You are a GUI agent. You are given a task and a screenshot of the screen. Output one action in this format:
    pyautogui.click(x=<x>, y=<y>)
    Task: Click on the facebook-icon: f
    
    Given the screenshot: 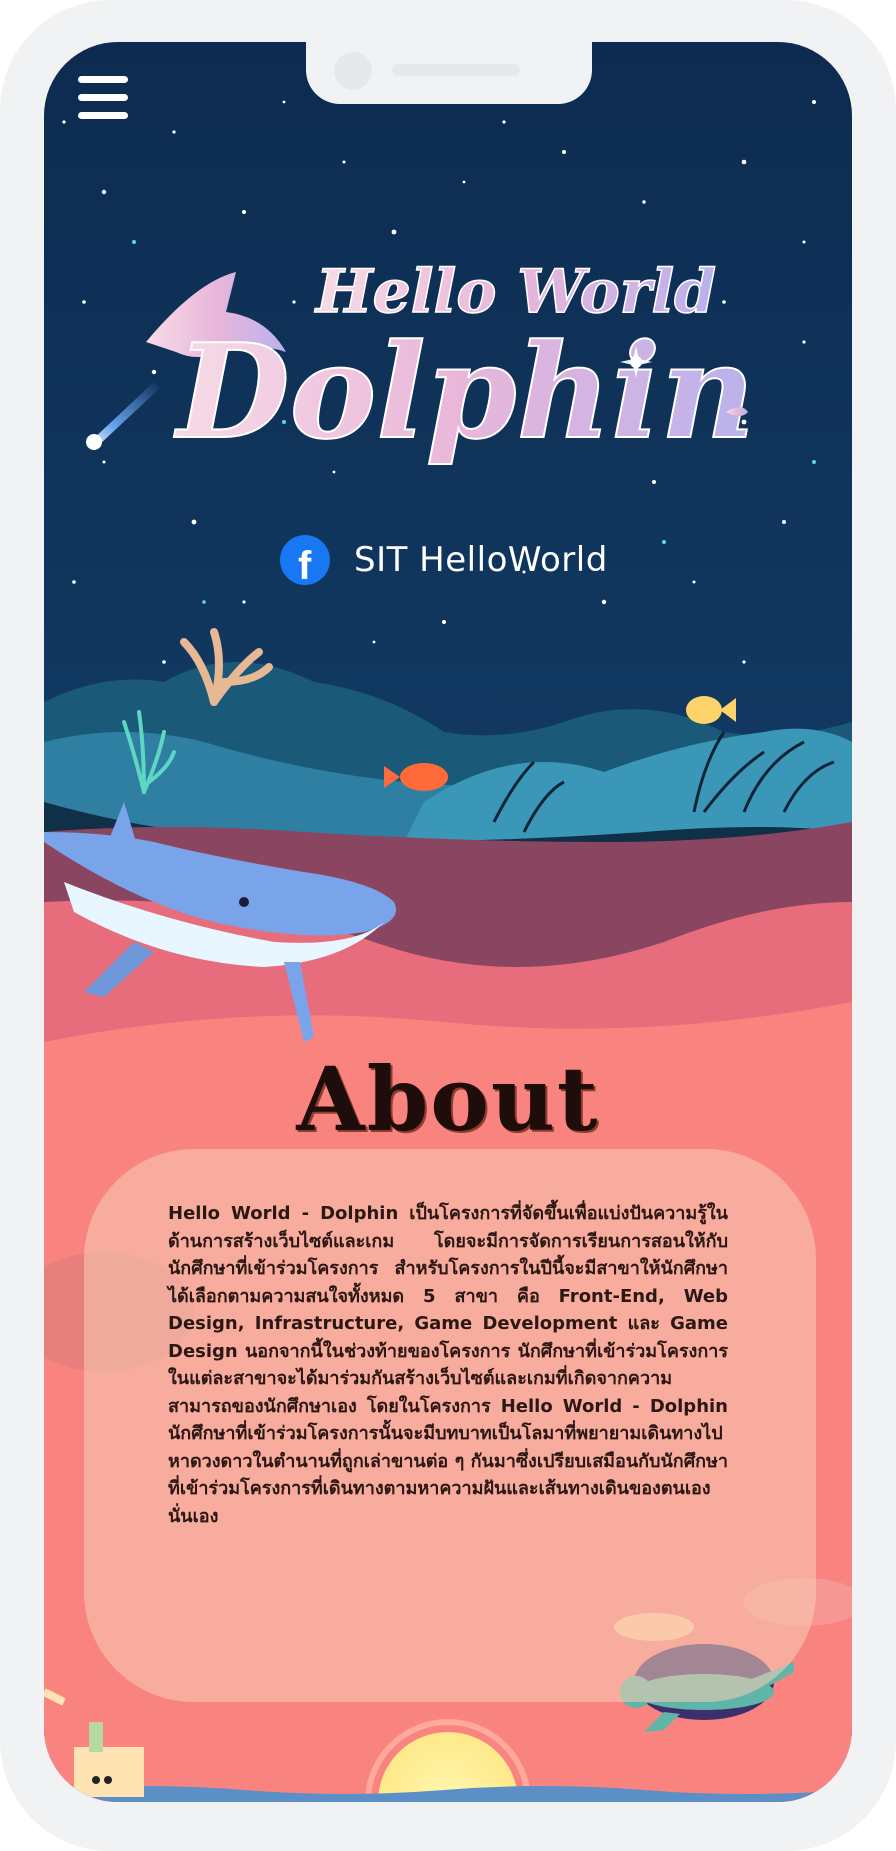 What is the action you would take?
    pyautogui.click(x=305, y=561)
    